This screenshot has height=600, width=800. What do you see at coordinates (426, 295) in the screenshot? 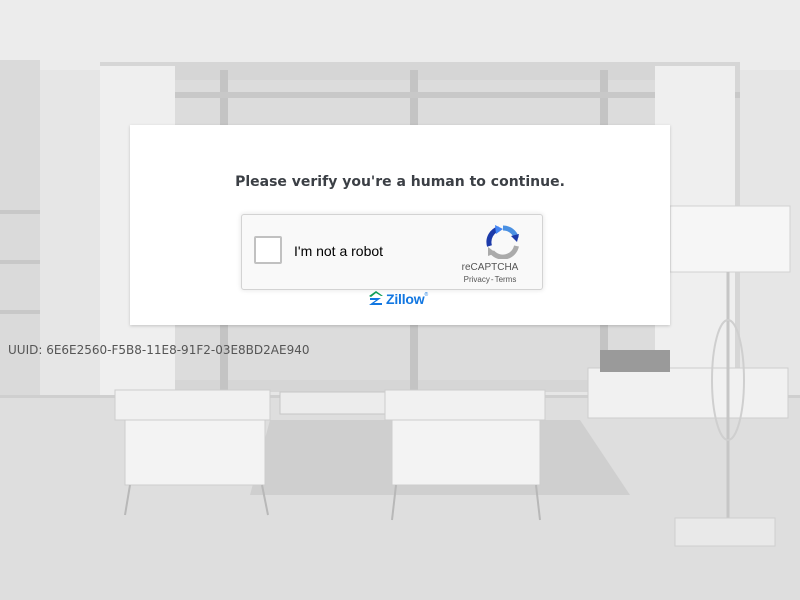
I see `zillow-trademark: ®` at bounding box center [426, 295].